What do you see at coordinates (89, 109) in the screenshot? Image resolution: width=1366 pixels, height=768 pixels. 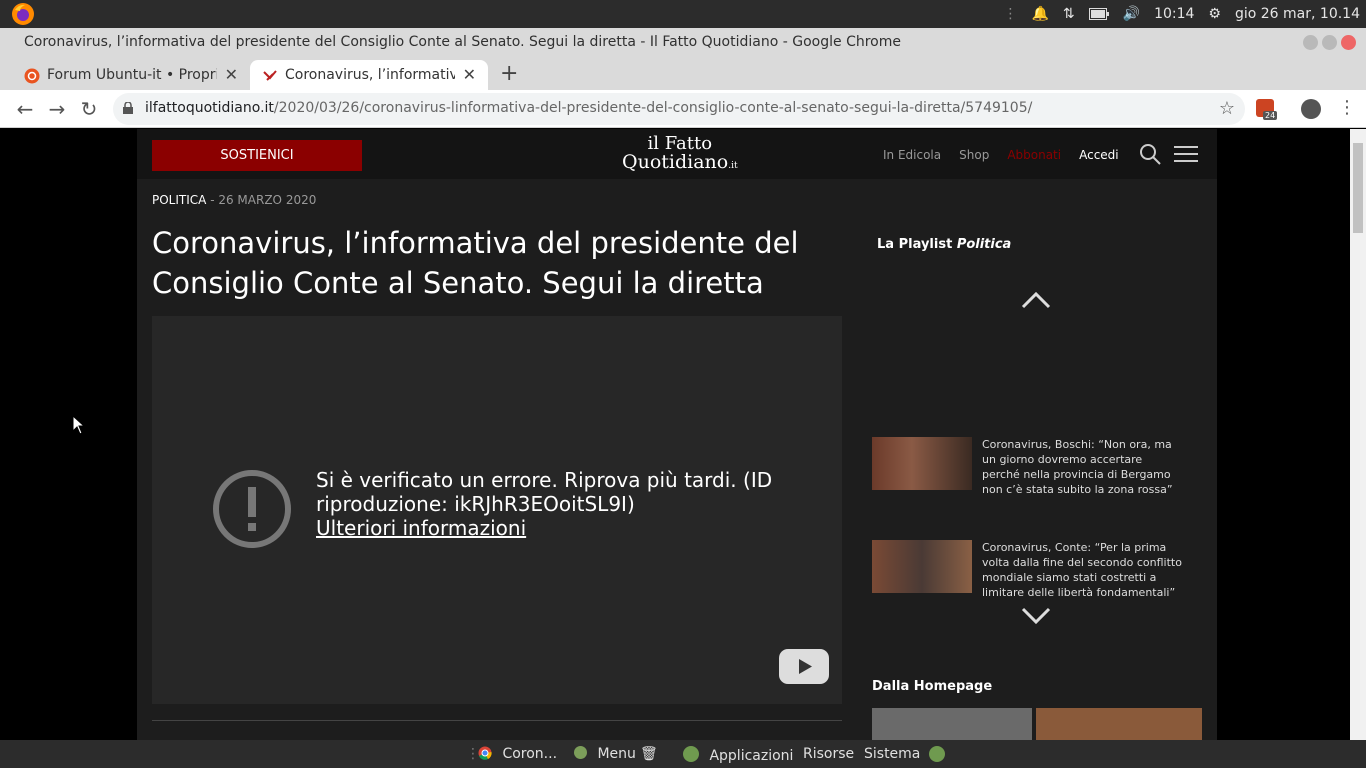 I see `reload-icon: ↻` at bounding box center [89, 109].